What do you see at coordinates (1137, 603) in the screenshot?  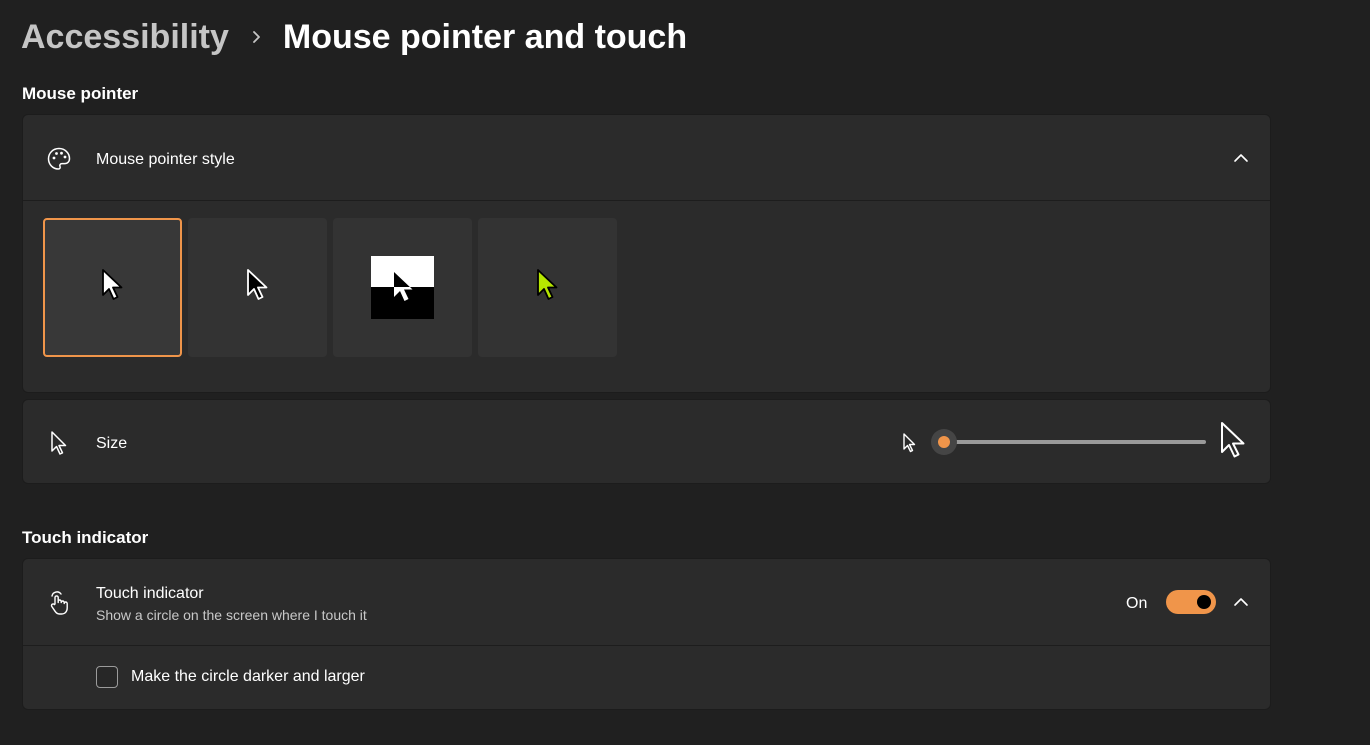 I see `toggle-state-label: On` at bounding box center [1137, 603].